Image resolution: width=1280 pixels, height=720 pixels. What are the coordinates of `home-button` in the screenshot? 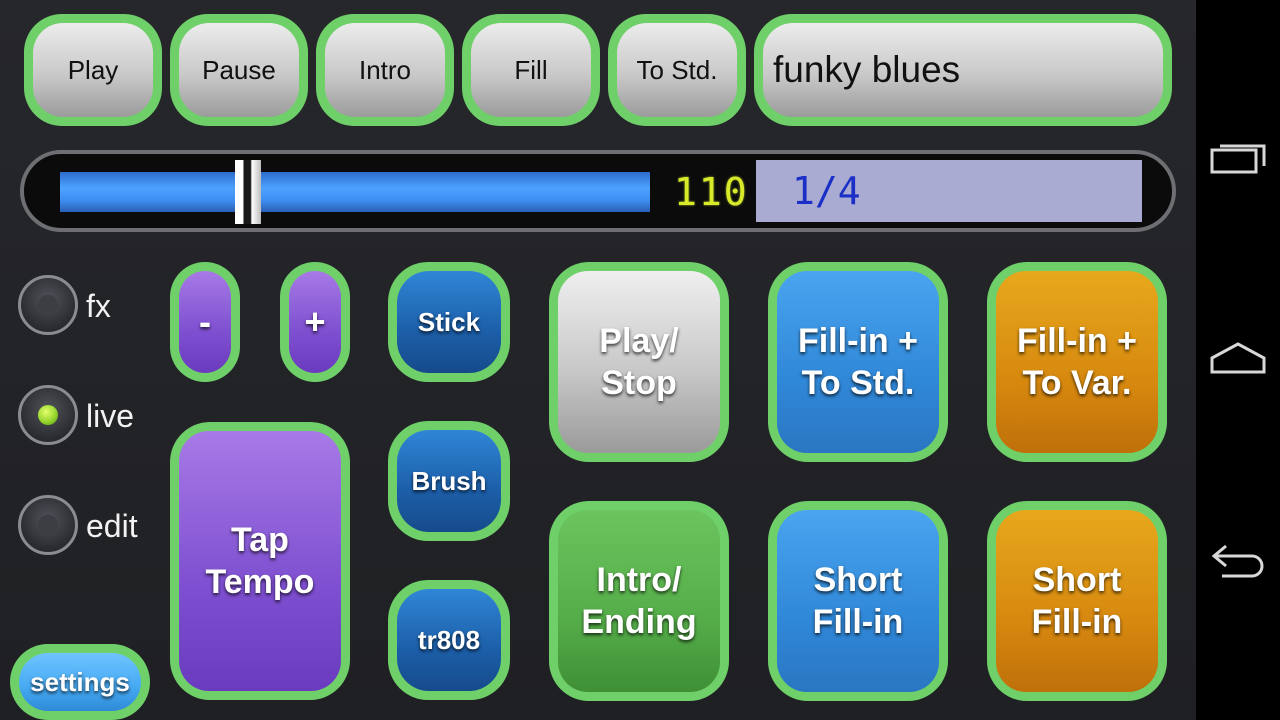 It's located at (1238, 360).